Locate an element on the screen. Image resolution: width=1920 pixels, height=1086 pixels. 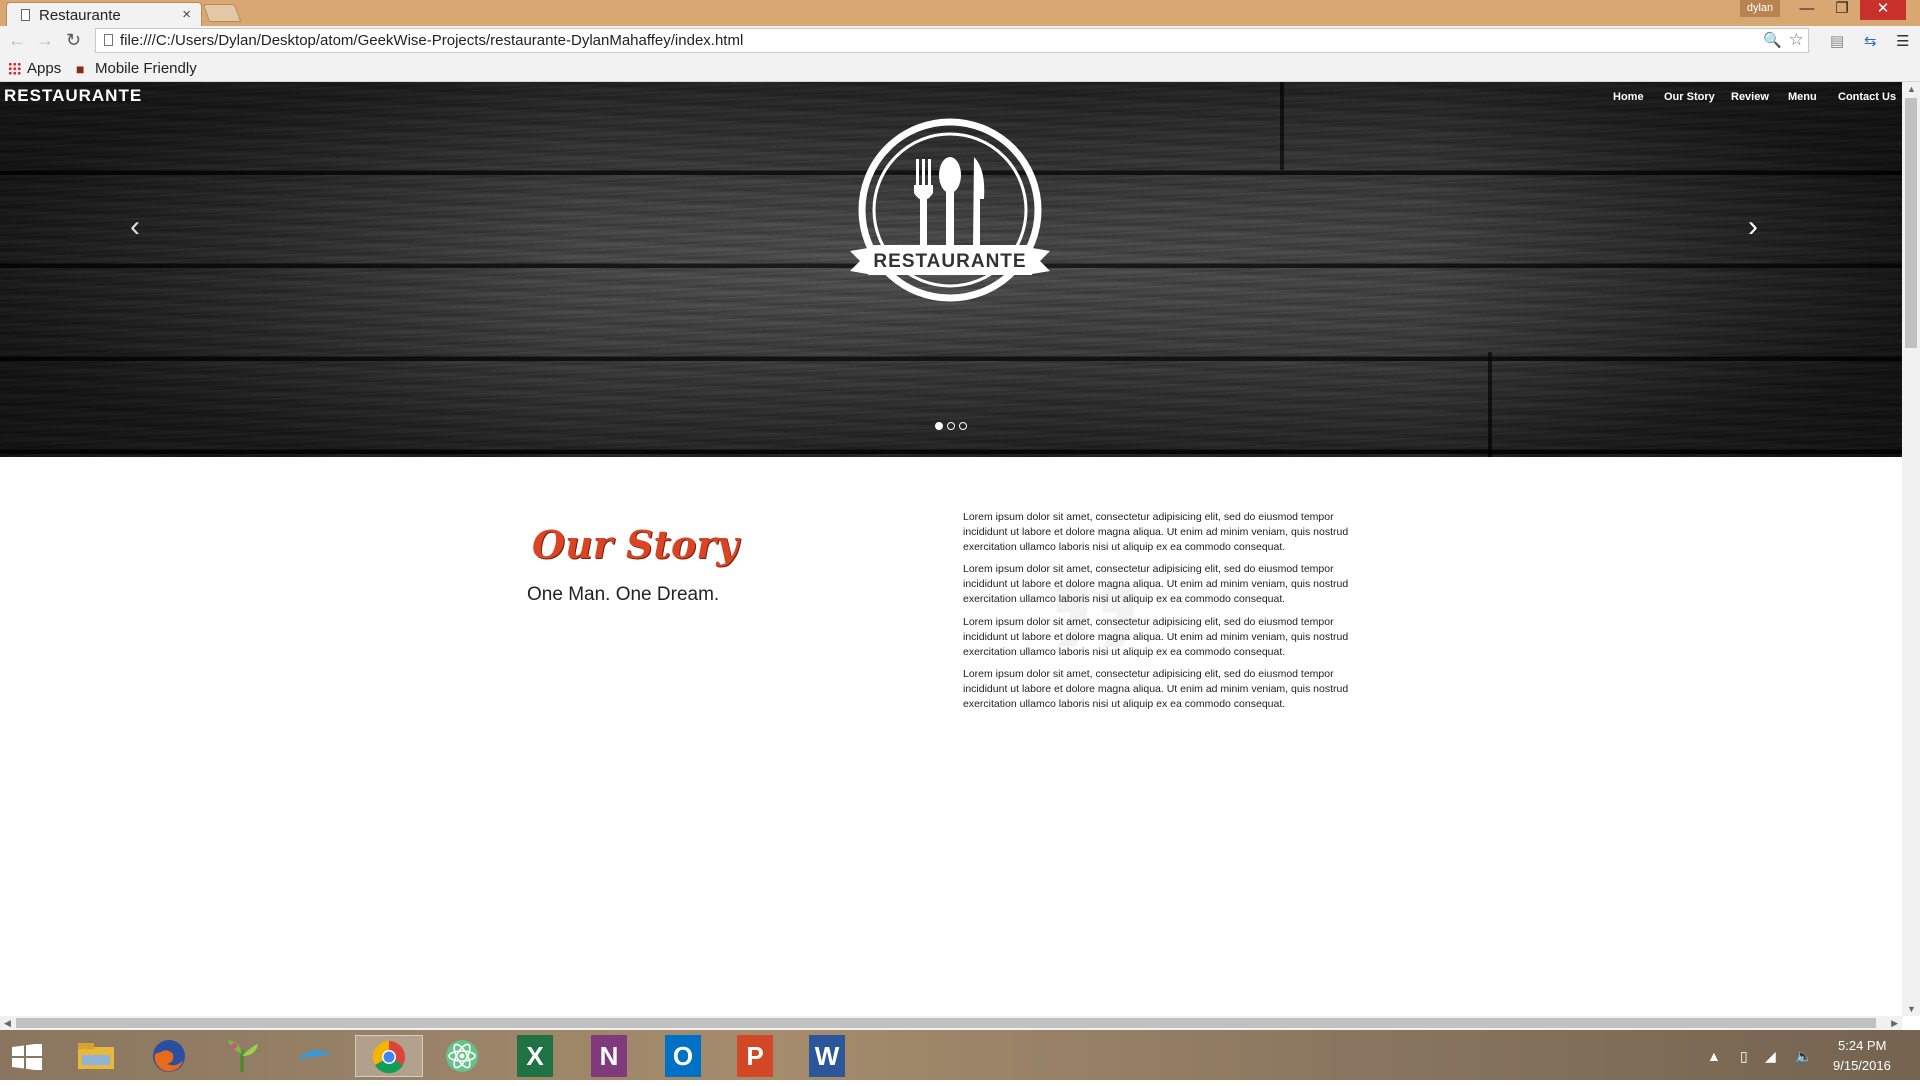
bookmark-star-icon: ☆ is located at coordinates (1796, 40).